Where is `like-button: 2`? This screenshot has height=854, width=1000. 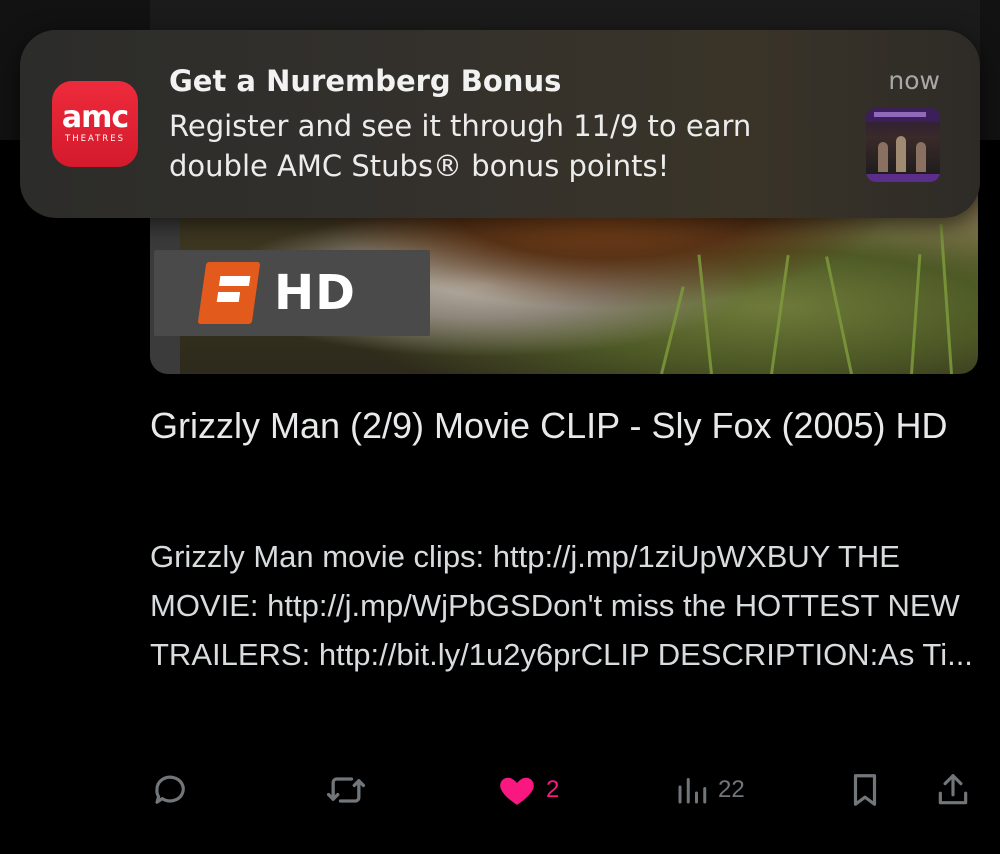 like-button: 2 is located at coordinates (527, 790).